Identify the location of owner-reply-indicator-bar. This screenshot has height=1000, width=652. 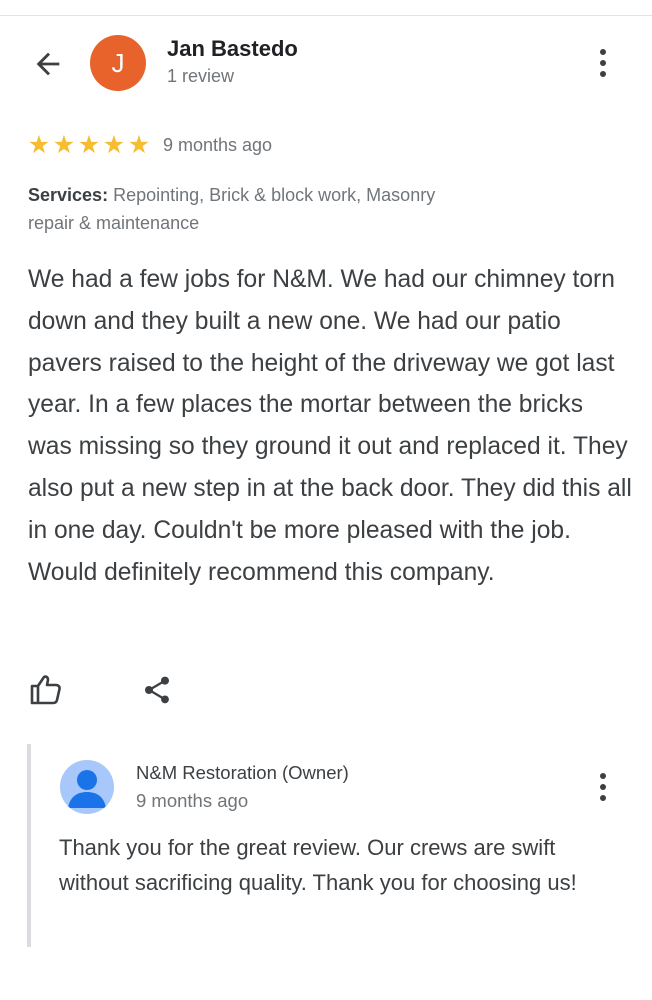
(29, 845).